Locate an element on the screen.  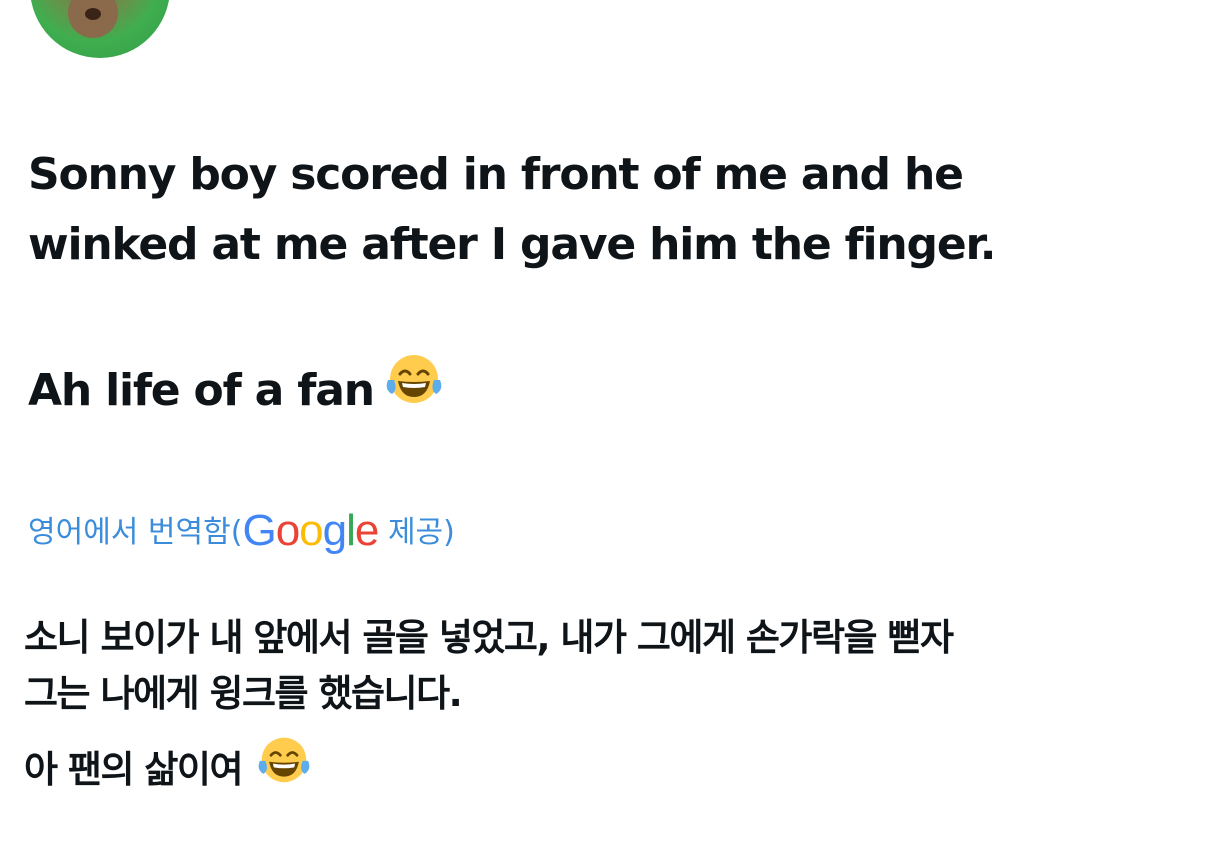
translated-line: 아 팬의 삶이여 is located at coordinates (609, 769).